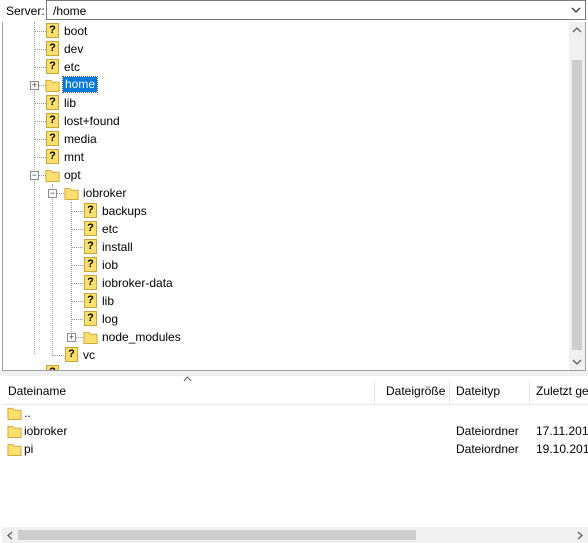 This screenshot has height=543, width=588. Describe the element at coordinates (105, 193) in the screenshot. I see `tree-item-label: iobroker` at that location.